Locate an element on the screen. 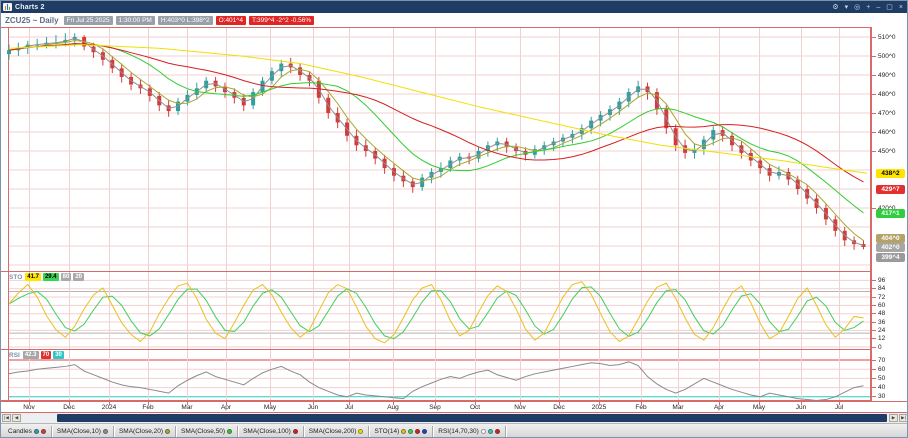  price-tick-label: 490^0 is located at coordinates (884, 75).